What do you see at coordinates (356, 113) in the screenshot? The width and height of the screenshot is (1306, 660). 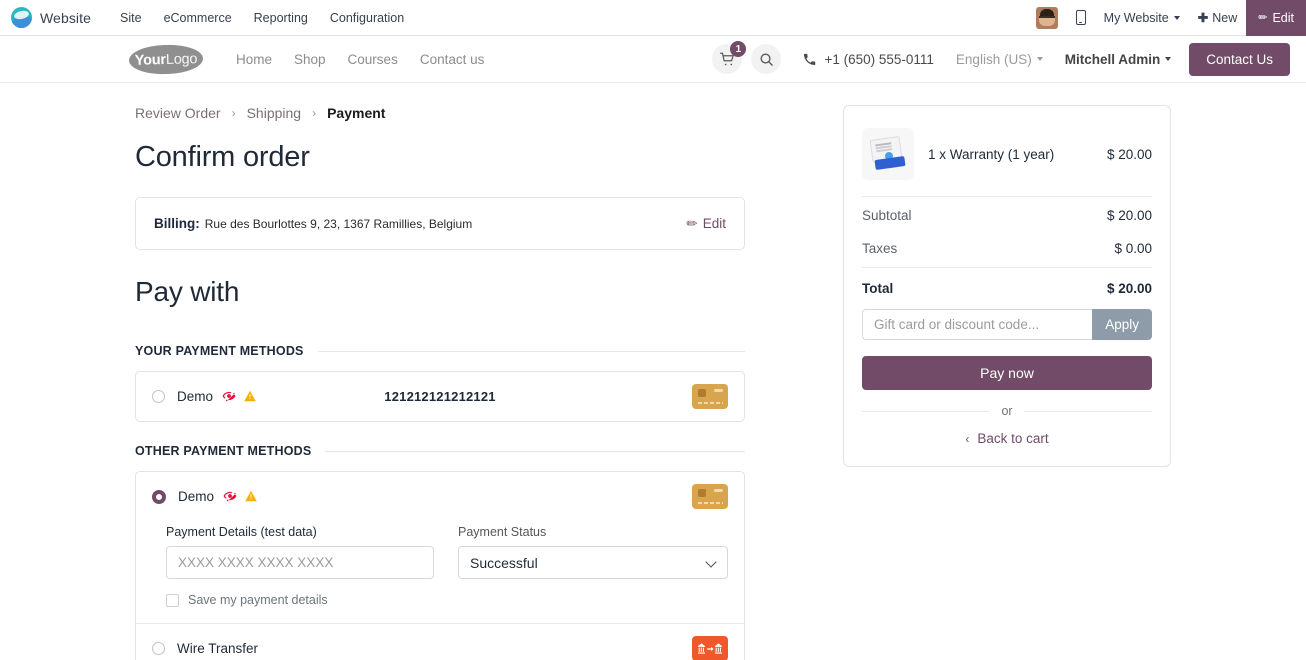 I see `breadcrumb-payment-current: Payment` at bounding box center [356, 113].